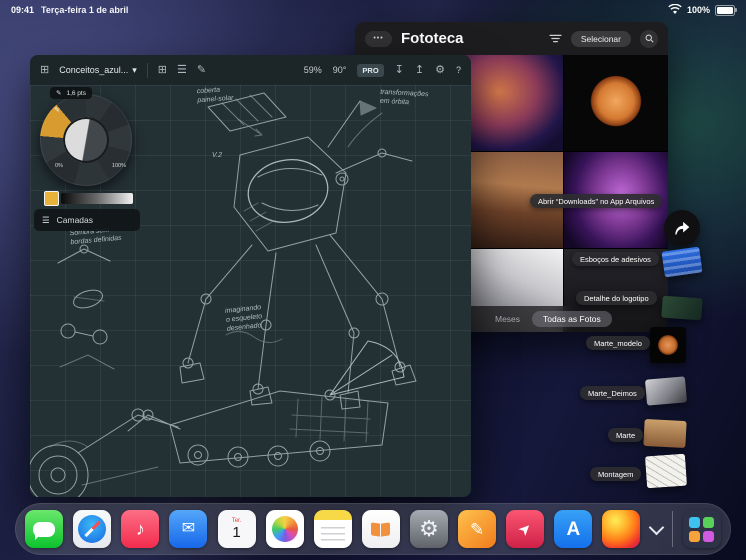  I want to click on export-icon: ↥, so click(419, 70).